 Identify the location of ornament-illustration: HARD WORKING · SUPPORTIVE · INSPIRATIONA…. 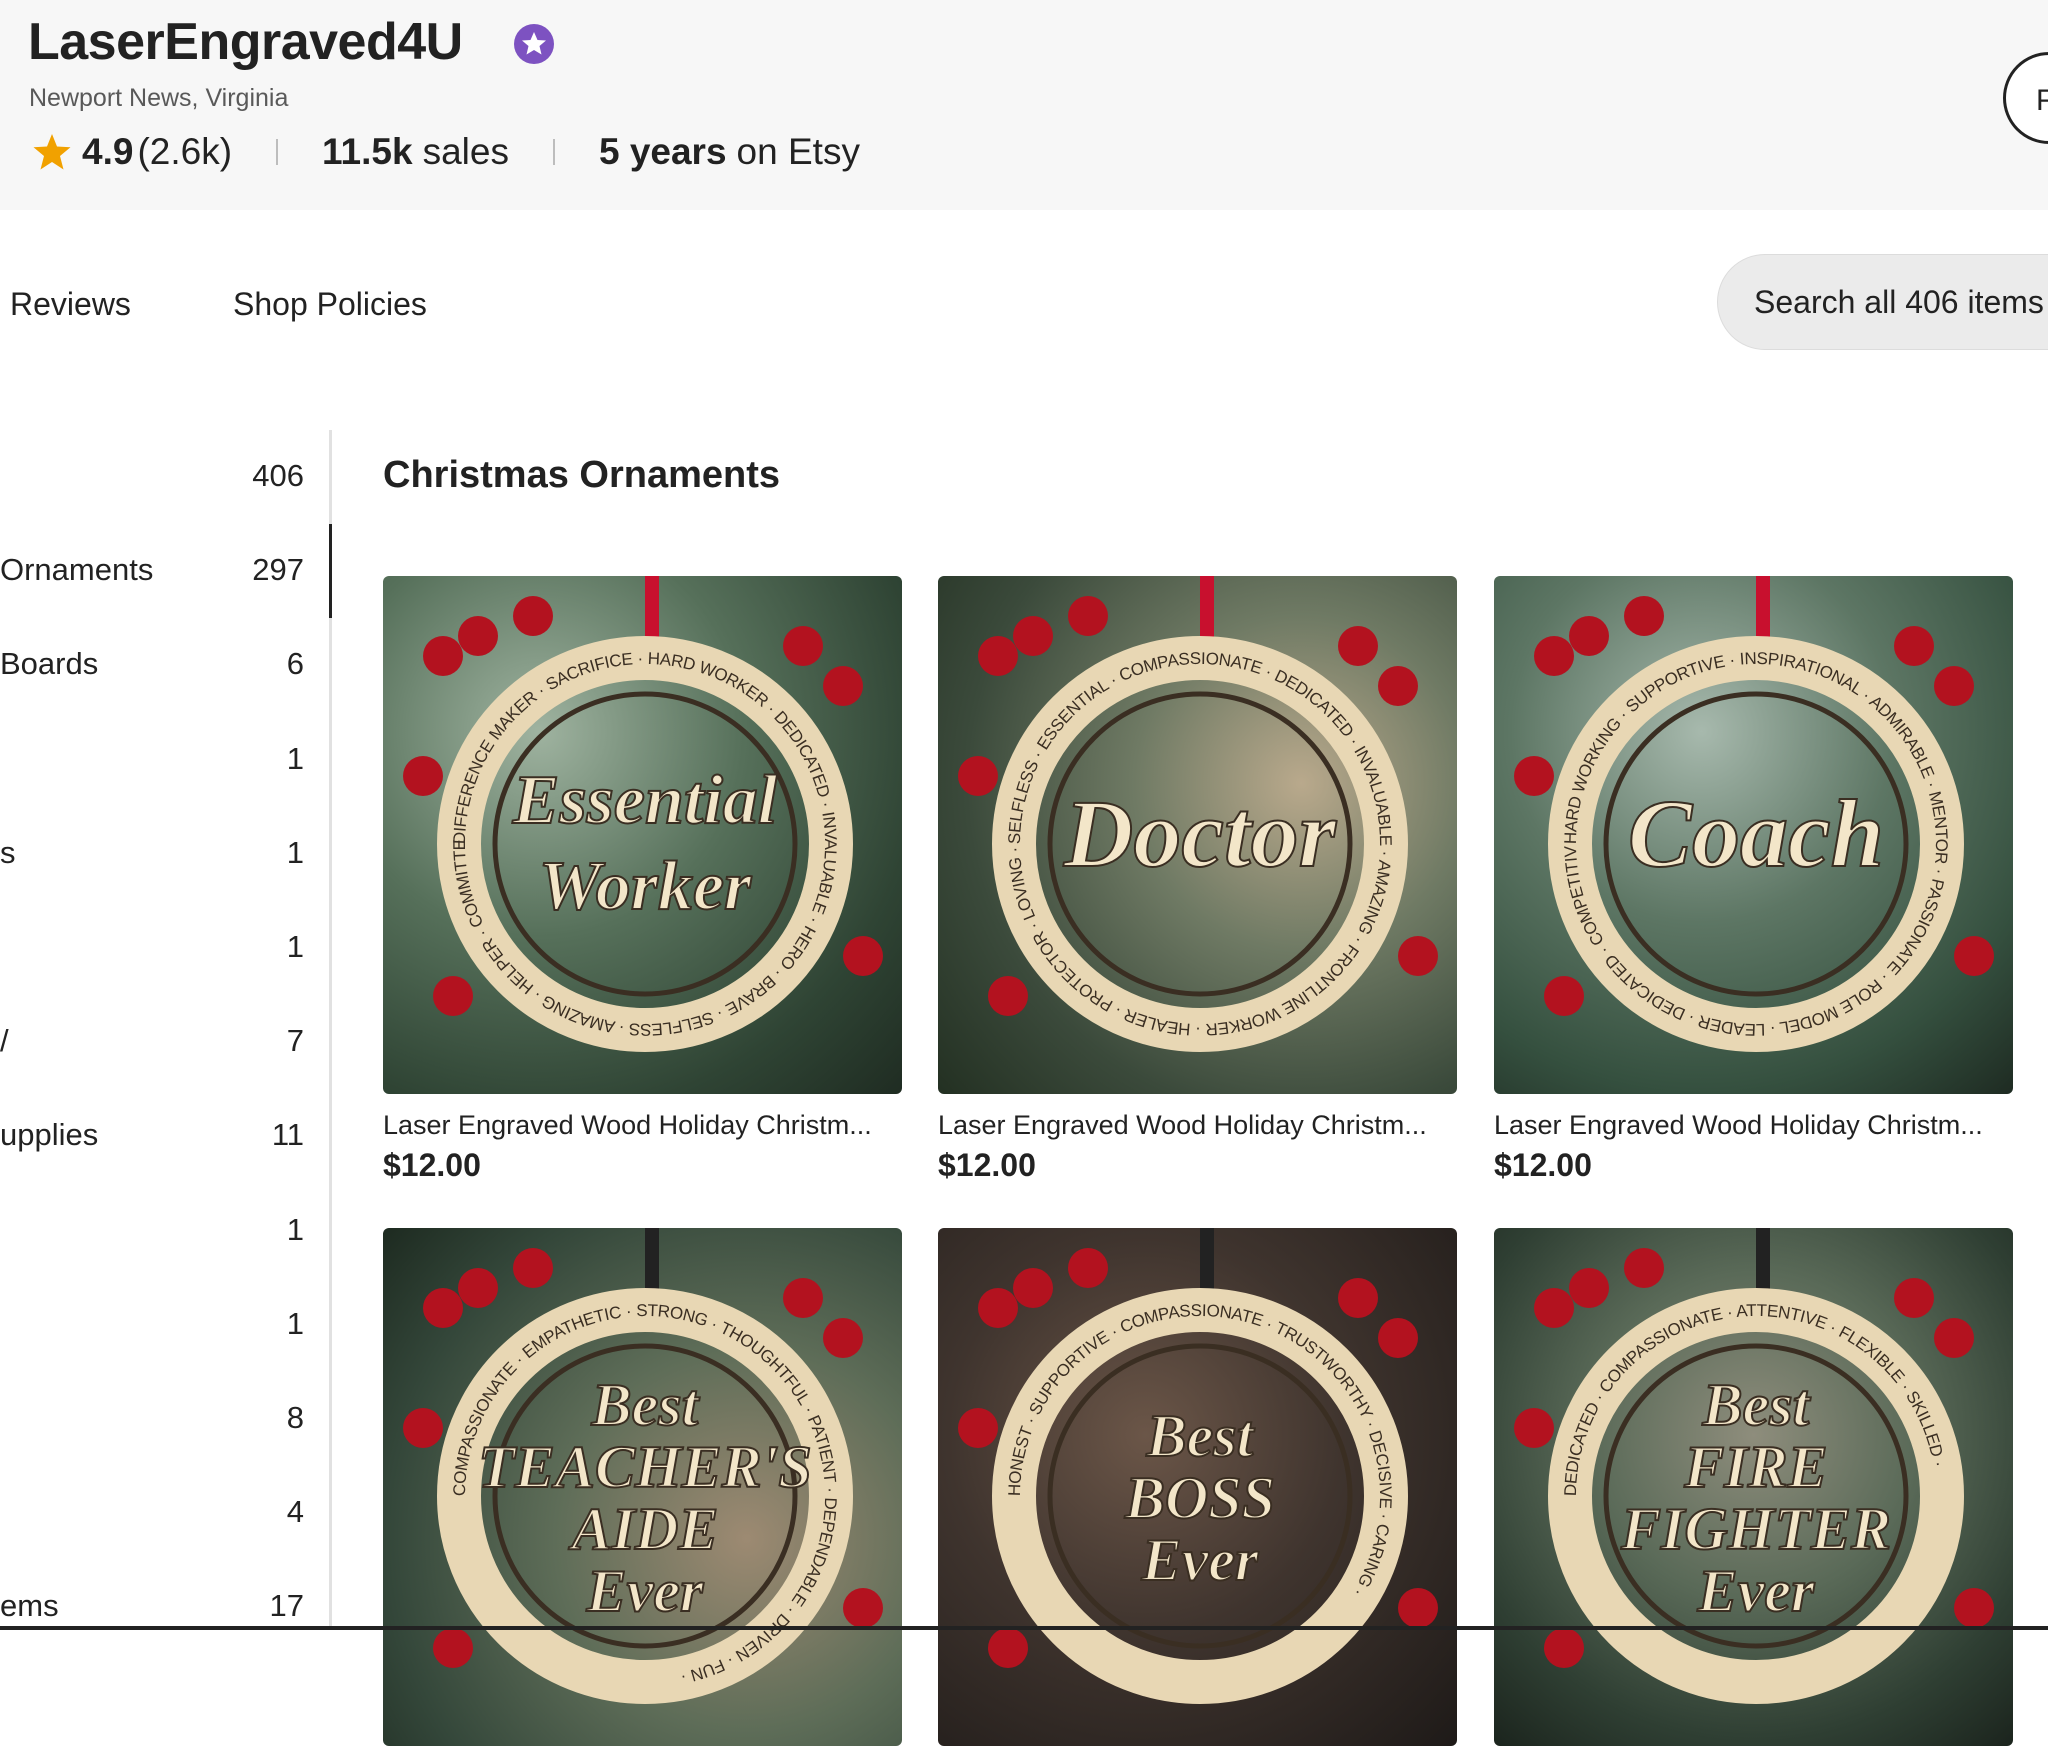
(1744, 814).